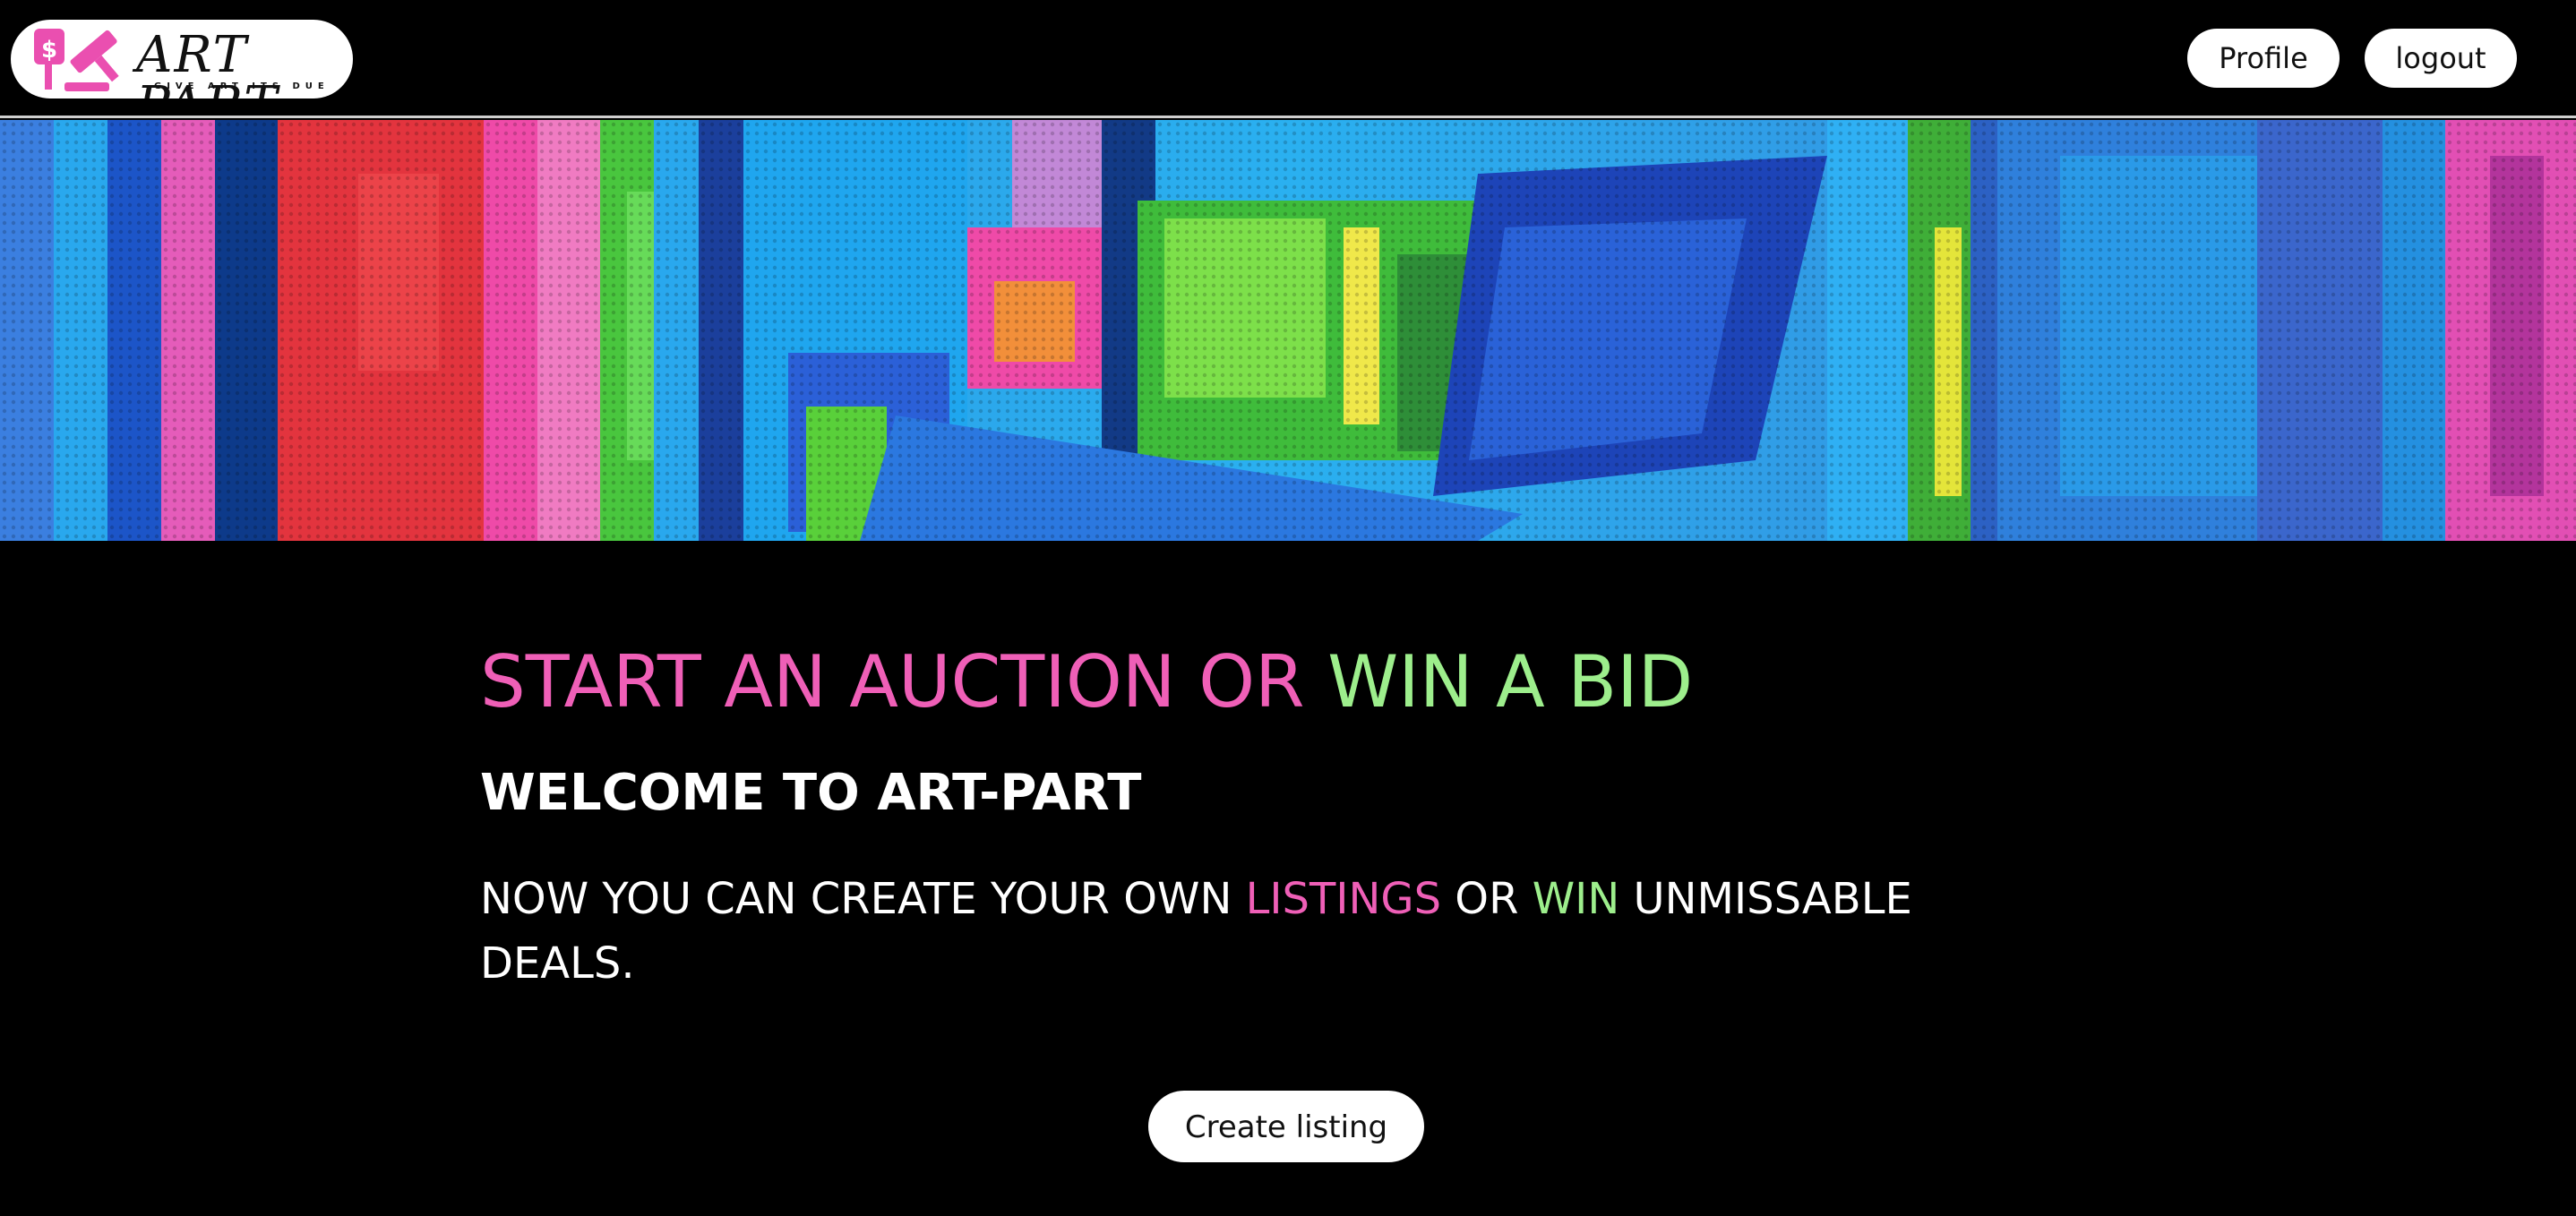 This screenshot has width=2576, height=1216. Describe the element at coordinates (1286, 1126) in the screenshot. I see `create-listing-button: Create listing` at that location.